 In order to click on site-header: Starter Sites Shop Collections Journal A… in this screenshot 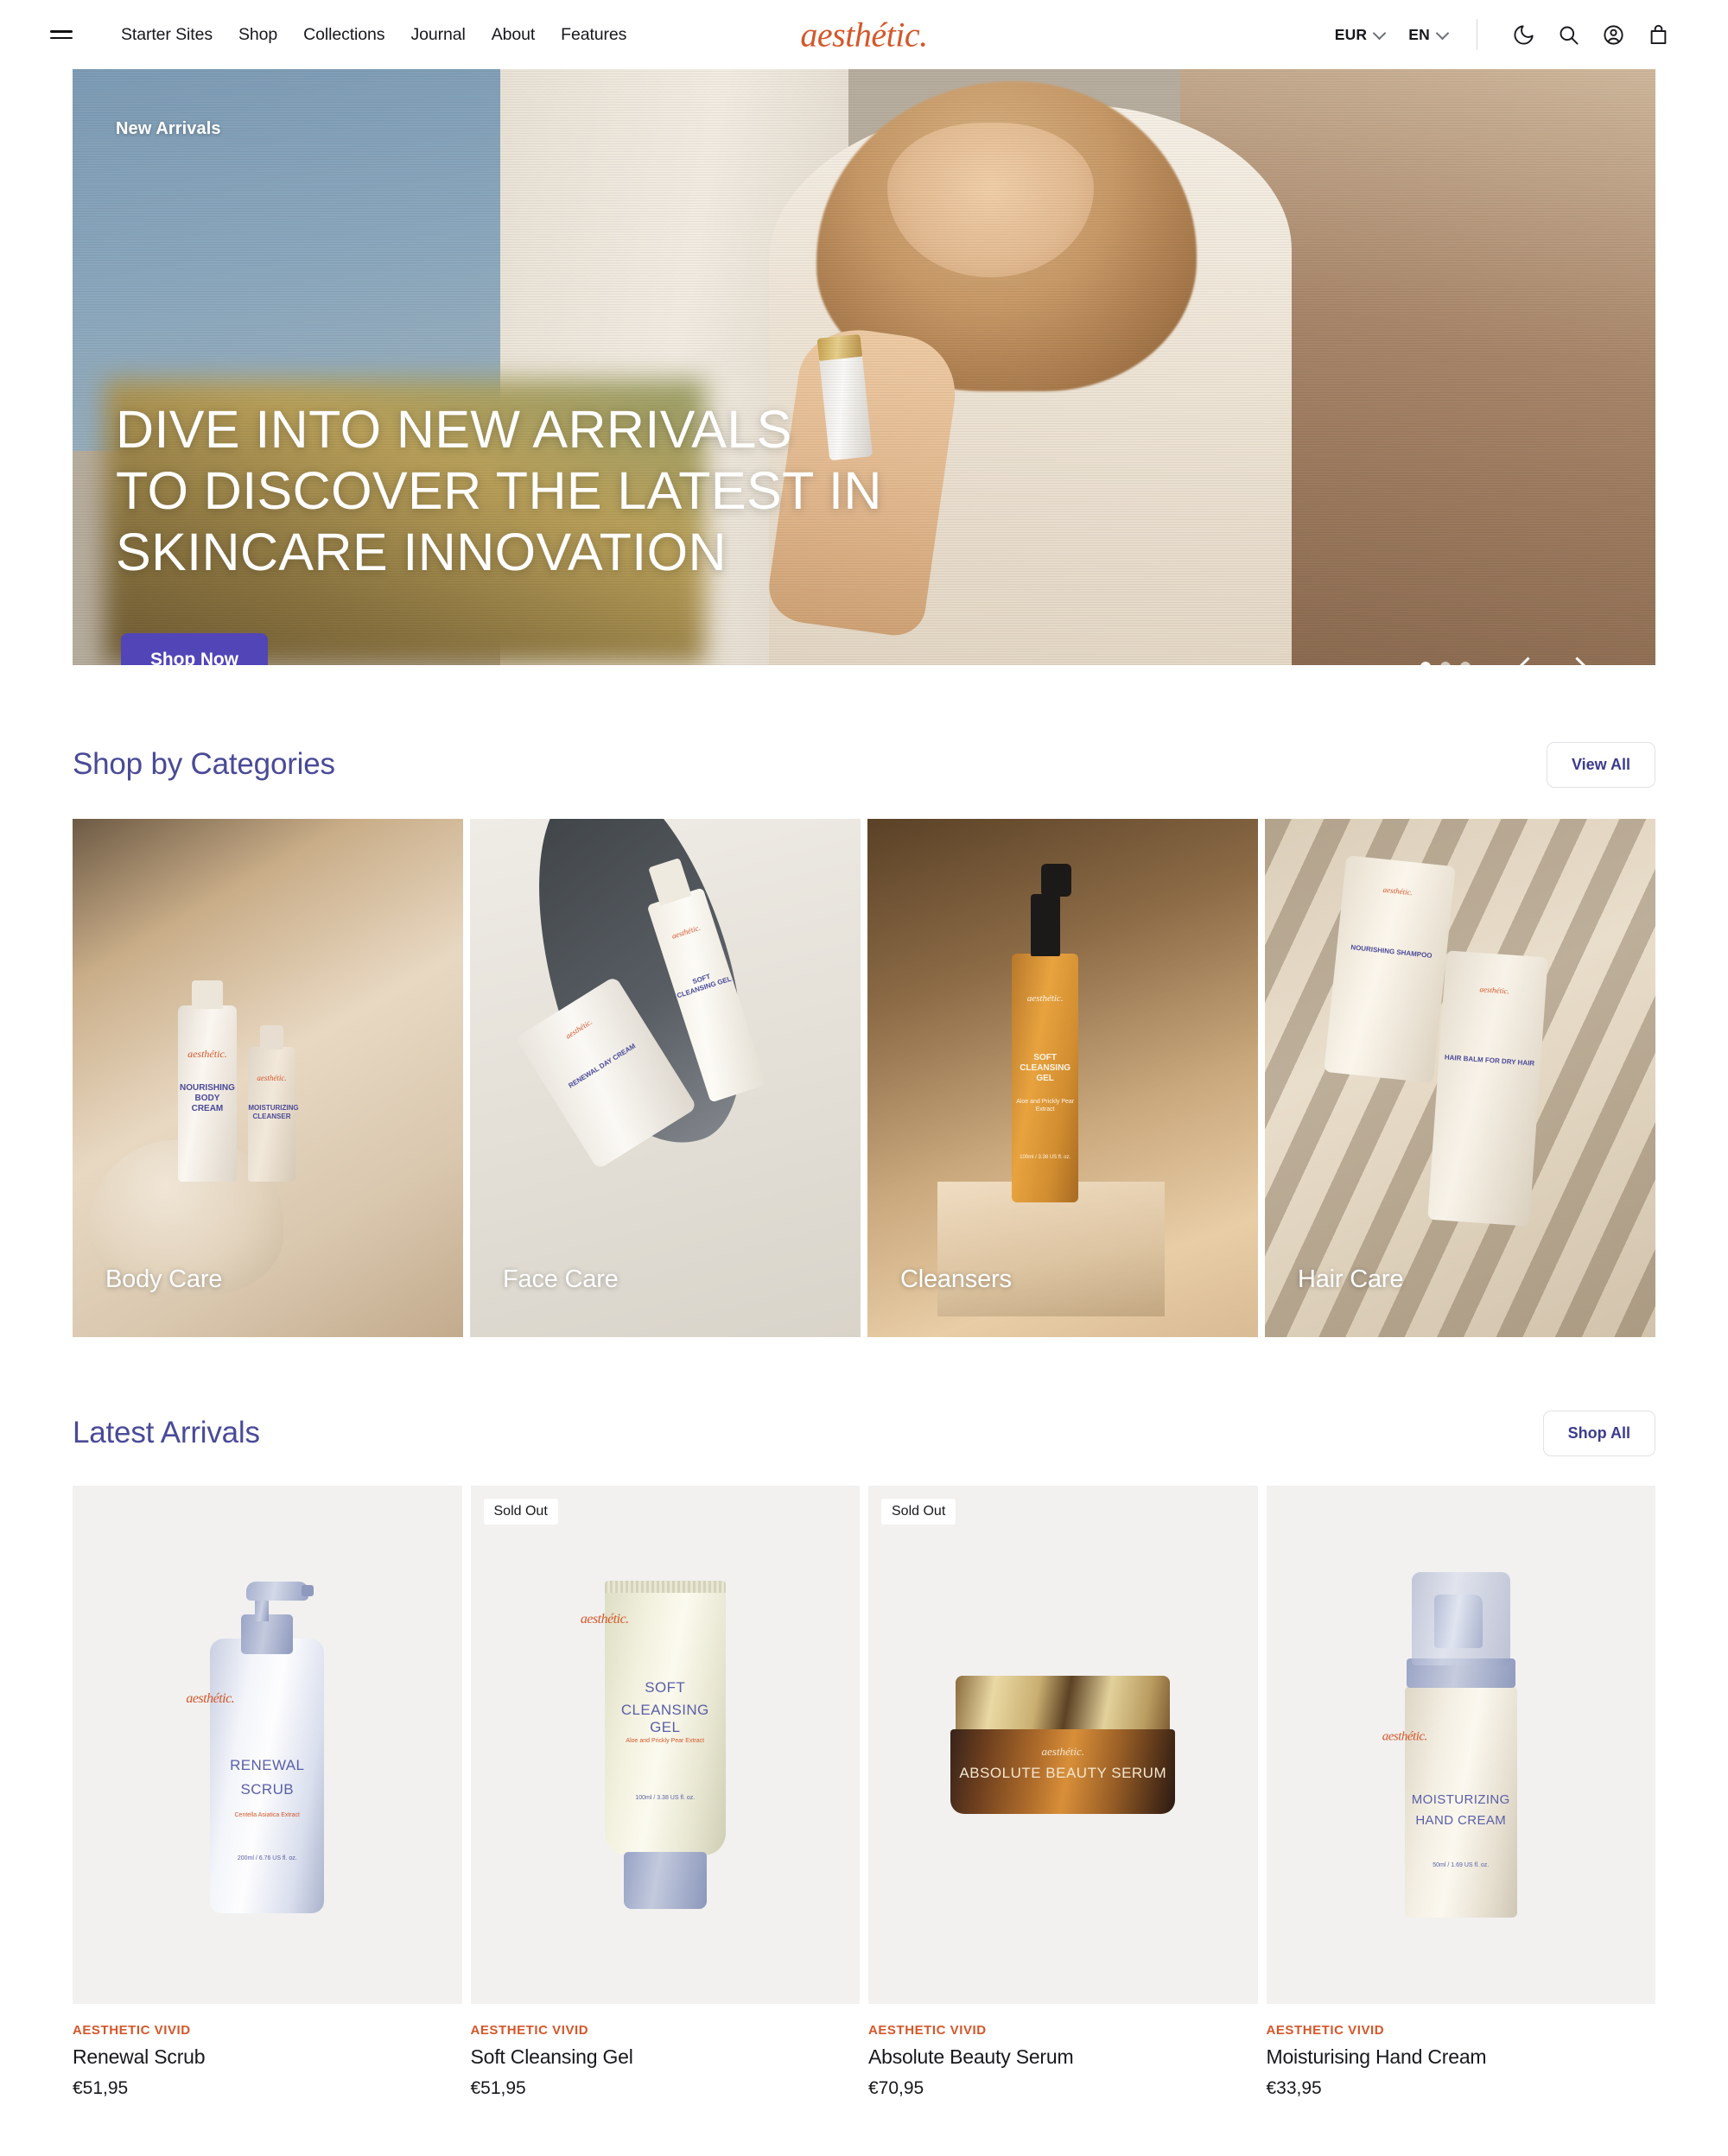, I will do `click(864, 35)`.